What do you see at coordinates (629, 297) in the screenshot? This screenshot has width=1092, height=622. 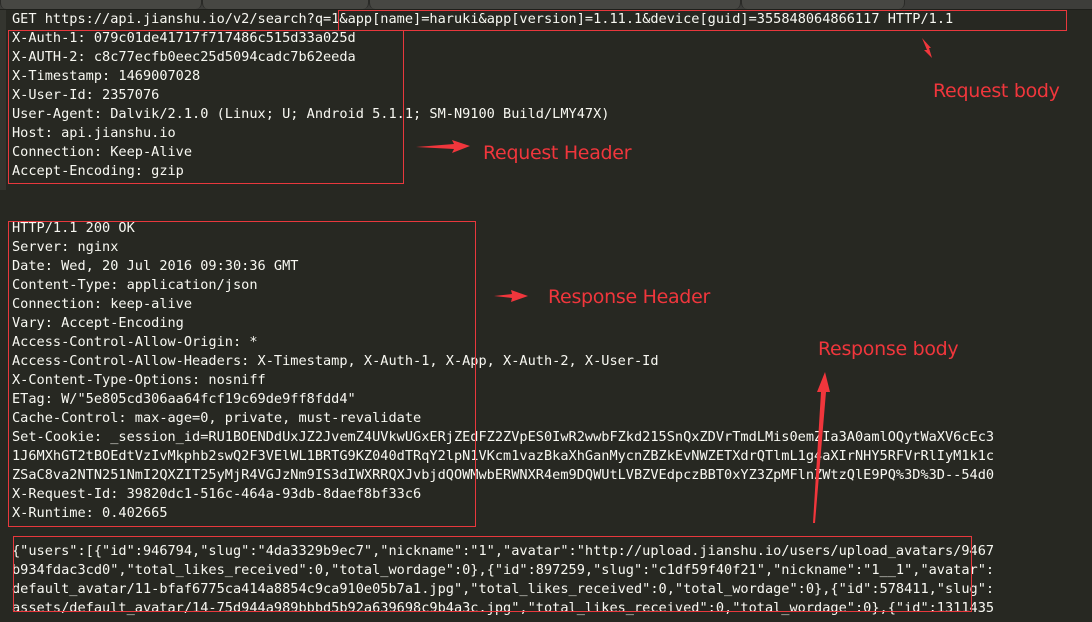 I see `response-header-label: Response Header` at bounding box center [629, 297].